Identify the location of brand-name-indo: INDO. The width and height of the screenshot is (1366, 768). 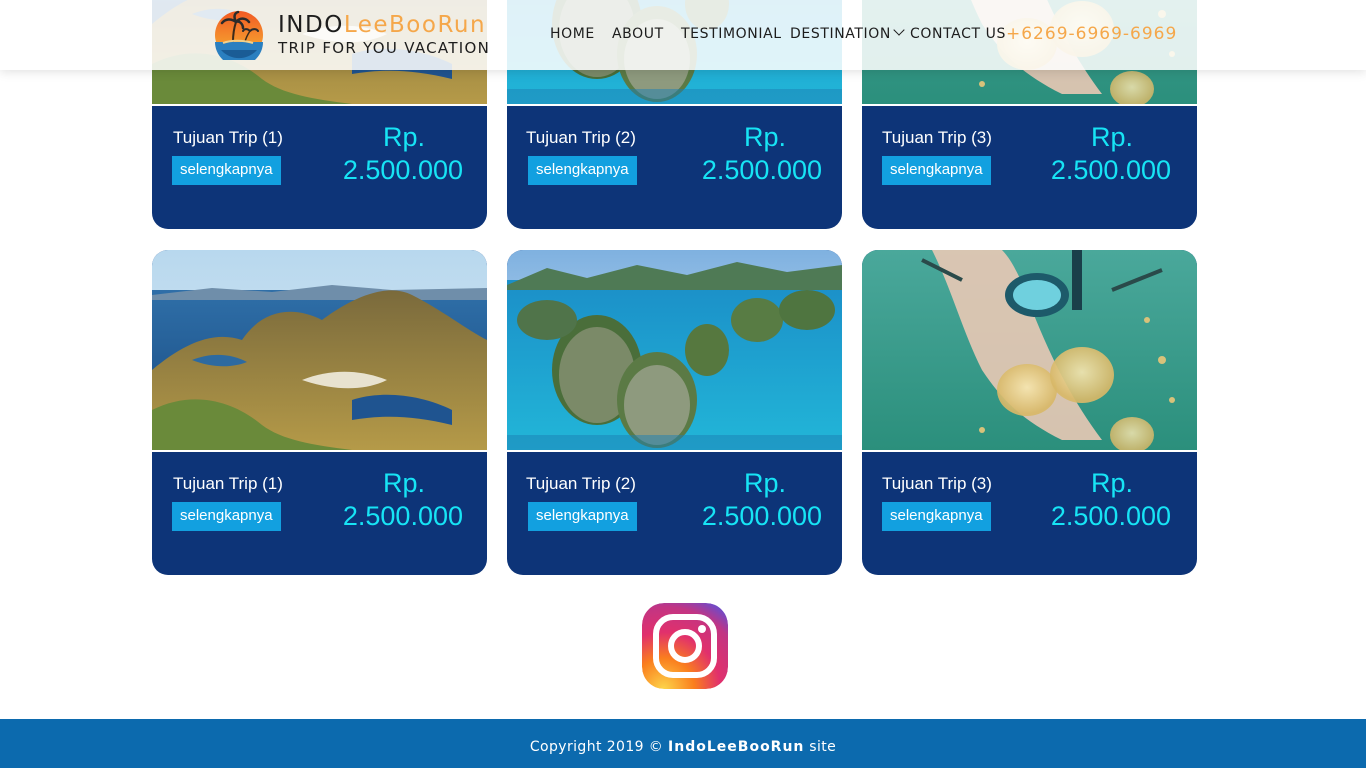
(311, 25).